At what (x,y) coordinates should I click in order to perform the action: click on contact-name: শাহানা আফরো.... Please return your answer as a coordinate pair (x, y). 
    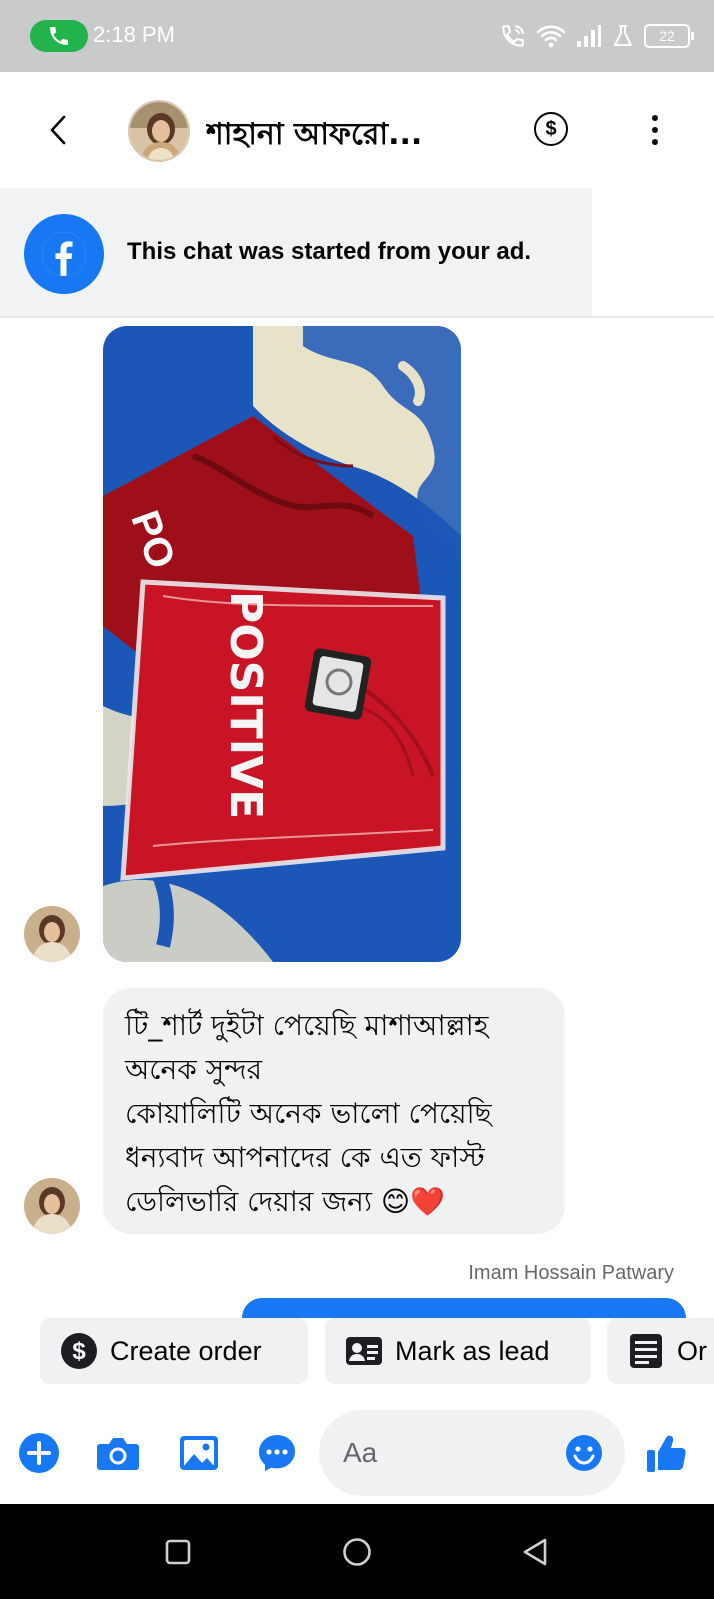
    Looking at the image, I should click on (341, 135).